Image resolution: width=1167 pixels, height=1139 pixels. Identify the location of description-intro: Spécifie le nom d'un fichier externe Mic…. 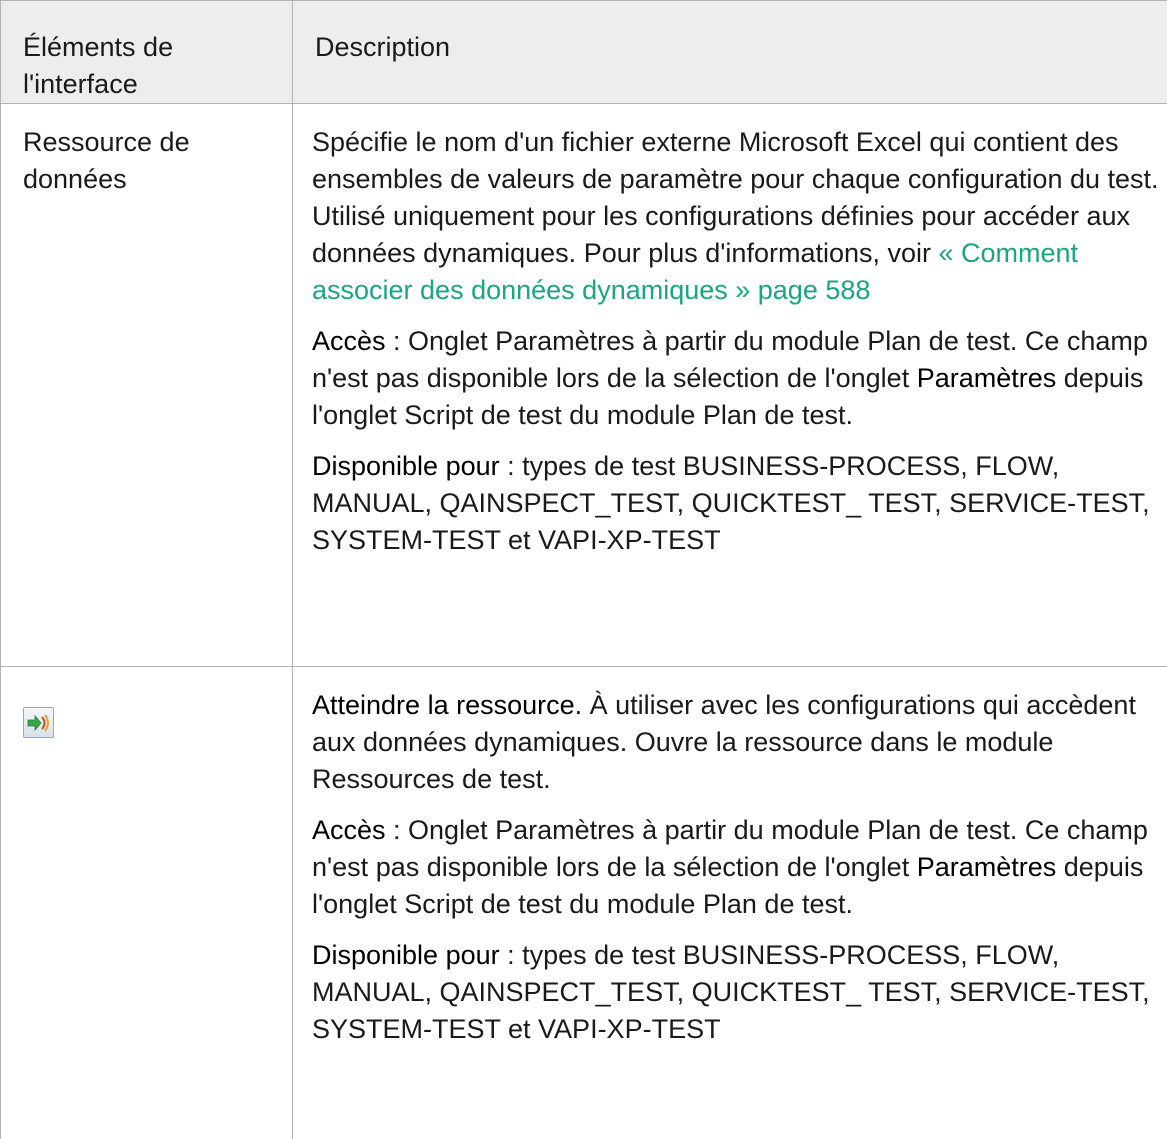
(735, 216).